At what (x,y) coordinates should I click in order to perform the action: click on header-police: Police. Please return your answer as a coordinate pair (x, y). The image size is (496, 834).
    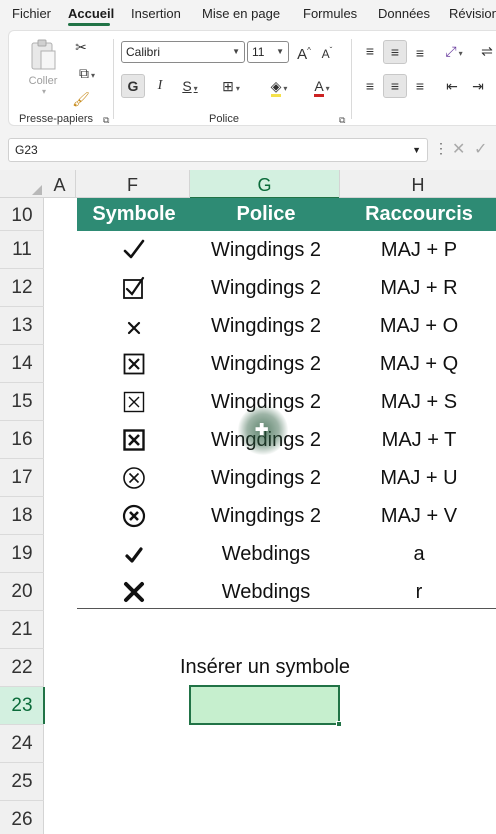
    Looking at the image, I should click on (266, 214).